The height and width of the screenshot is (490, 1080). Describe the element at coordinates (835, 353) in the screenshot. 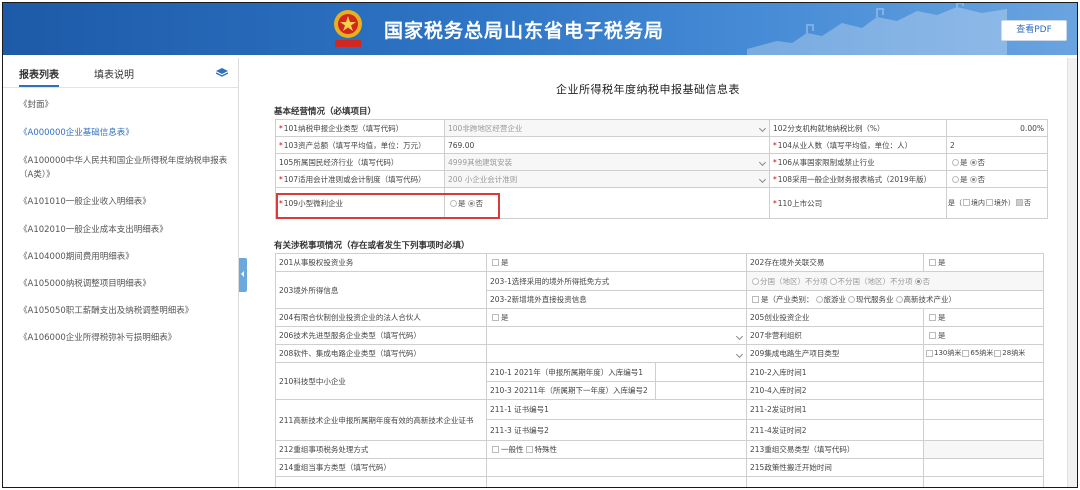

I see `row-209-label: 209集成电路生产项目类型` at that location.